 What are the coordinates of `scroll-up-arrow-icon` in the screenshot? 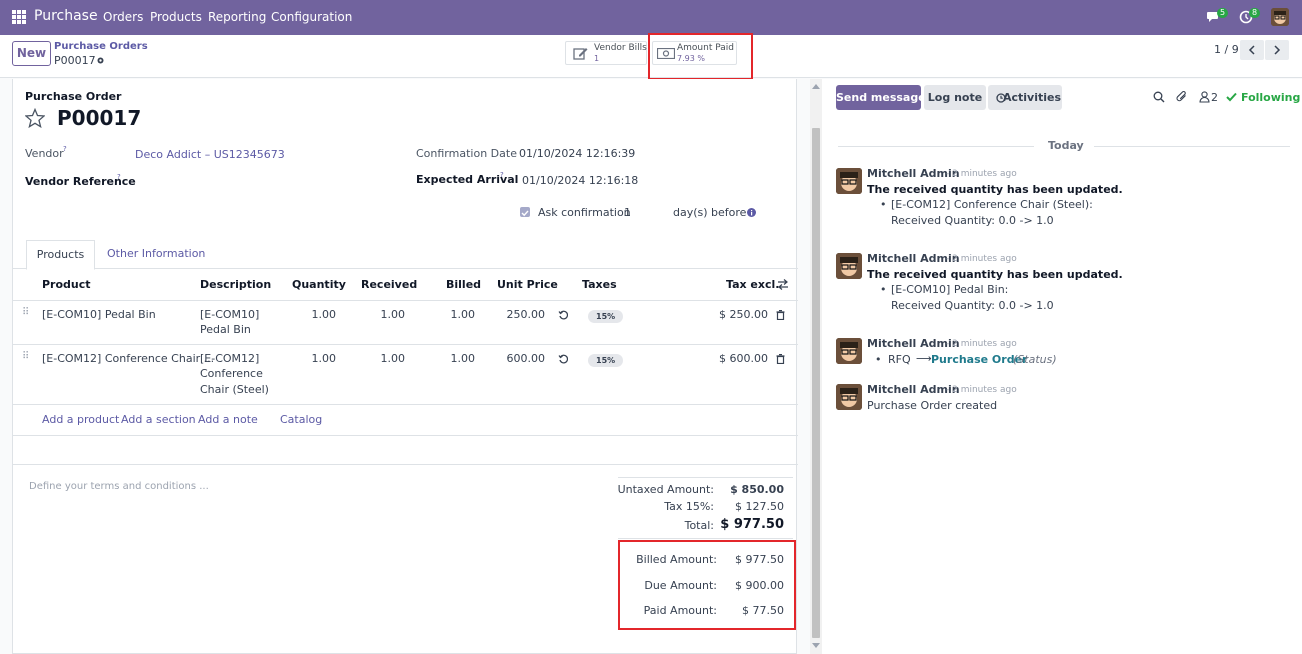 It's located at (816, 86).